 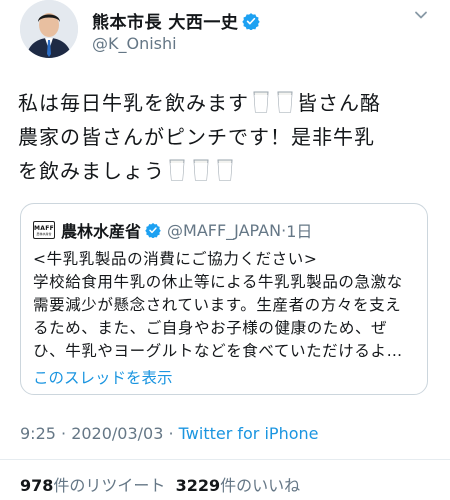 I want to click on show-thread-link: このスレッドを表示, so click(x=103, y=377).